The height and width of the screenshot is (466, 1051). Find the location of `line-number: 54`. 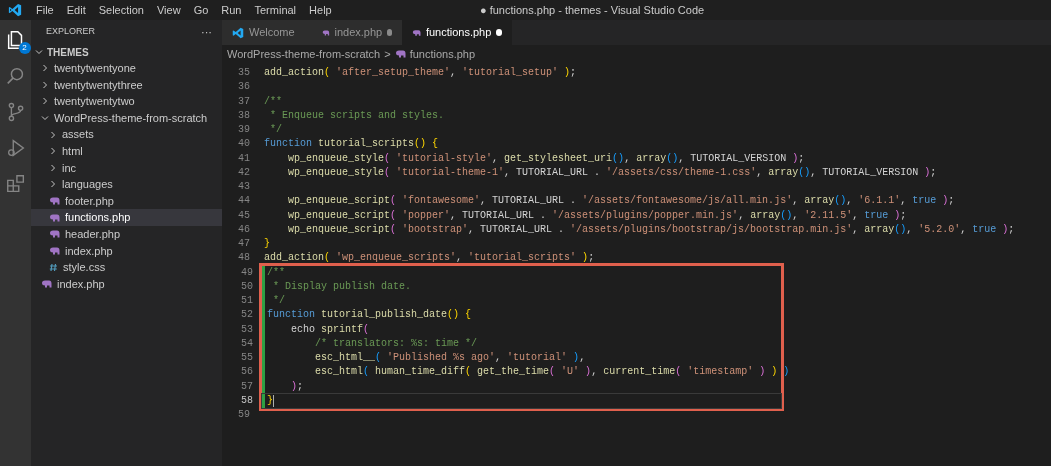

line-number: 54 is located at coordinates (246, 343).